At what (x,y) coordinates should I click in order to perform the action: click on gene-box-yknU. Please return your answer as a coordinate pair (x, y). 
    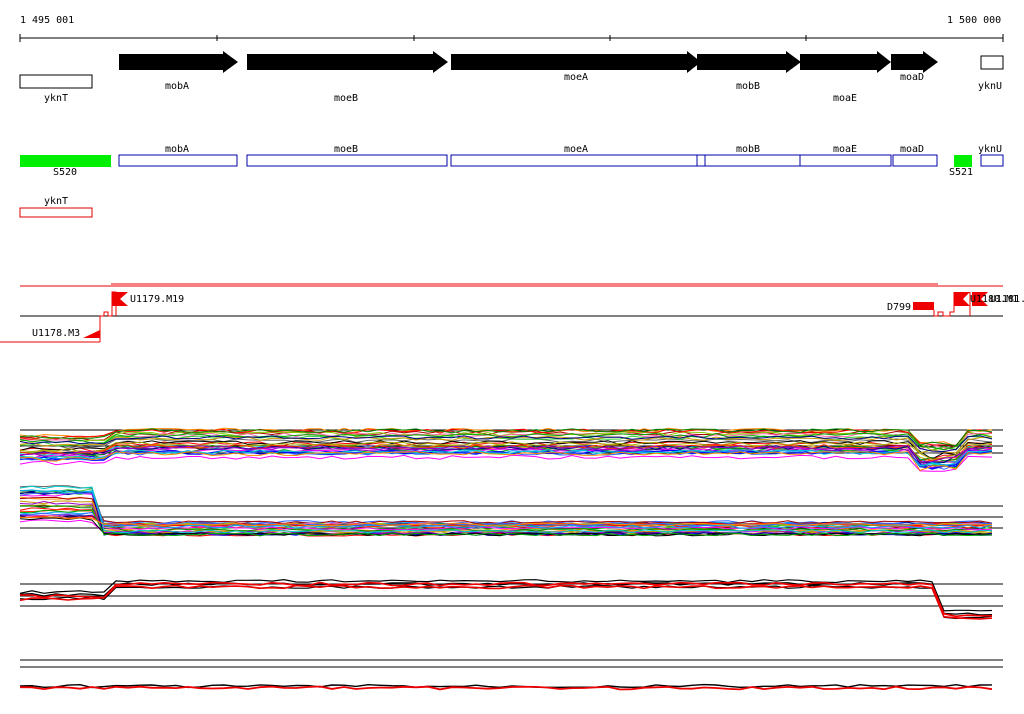
    Looking at the image, I should click on (992, 62).